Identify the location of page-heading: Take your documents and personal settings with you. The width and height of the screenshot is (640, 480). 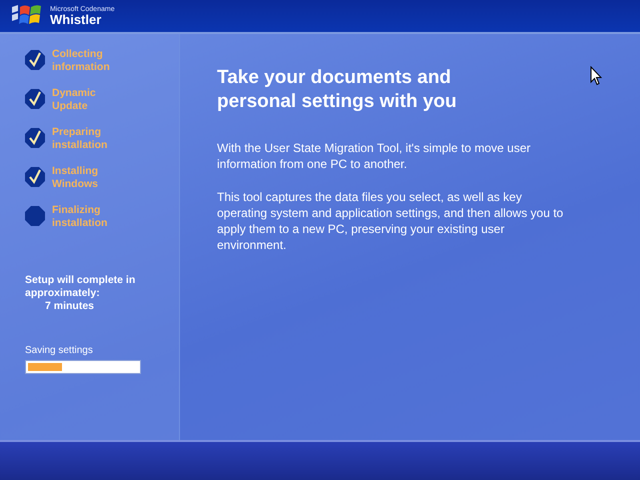
(337, 90).